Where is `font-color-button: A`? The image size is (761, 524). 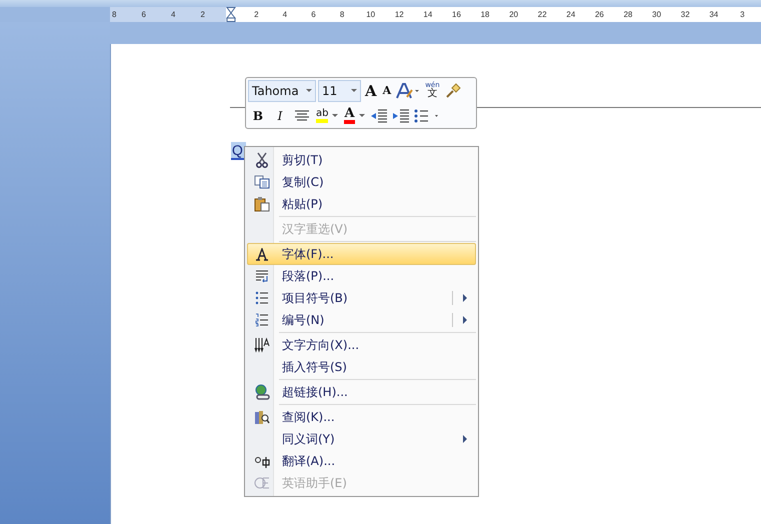 font-color-button: A is located at coordinates (354, 115).